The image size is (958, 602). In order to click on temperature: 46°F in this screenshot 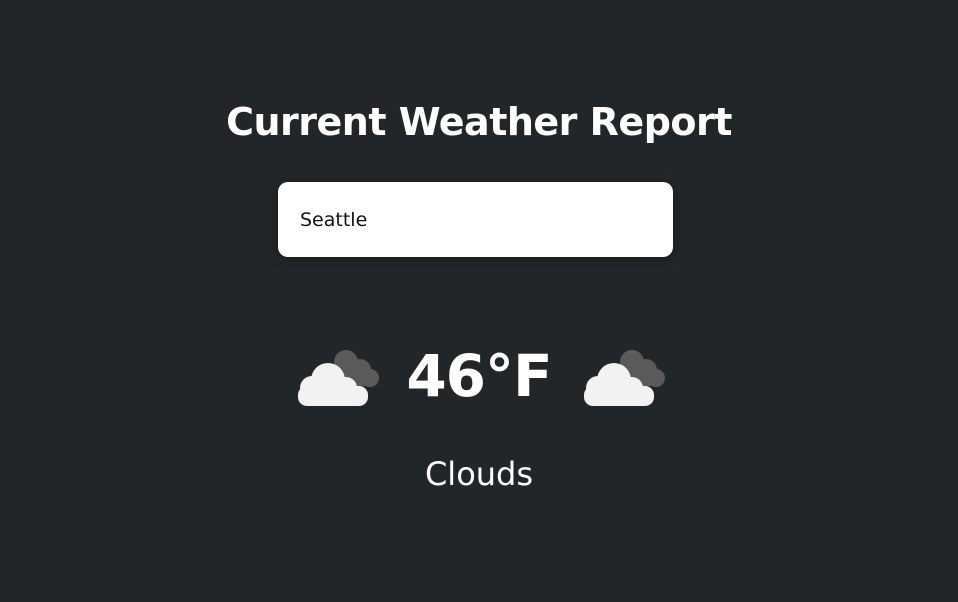, I will do `click(479, 376)`.